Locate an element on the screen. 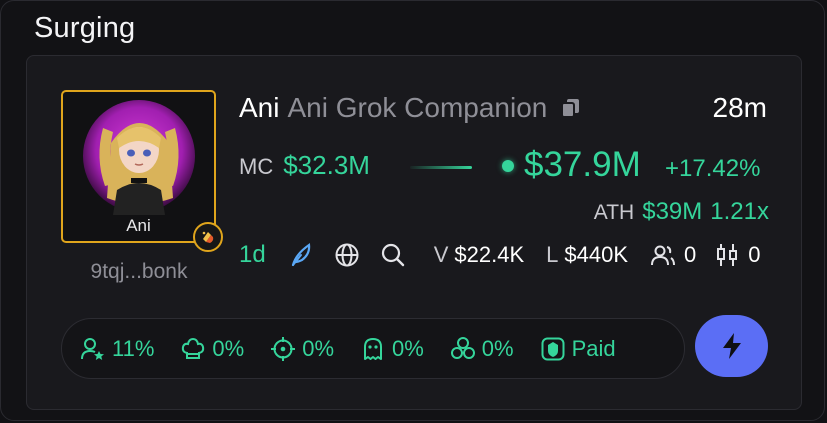 Image resolution: width=827 pixels, height=423 pixels. copy-icon is located at coordinates (571, 108).